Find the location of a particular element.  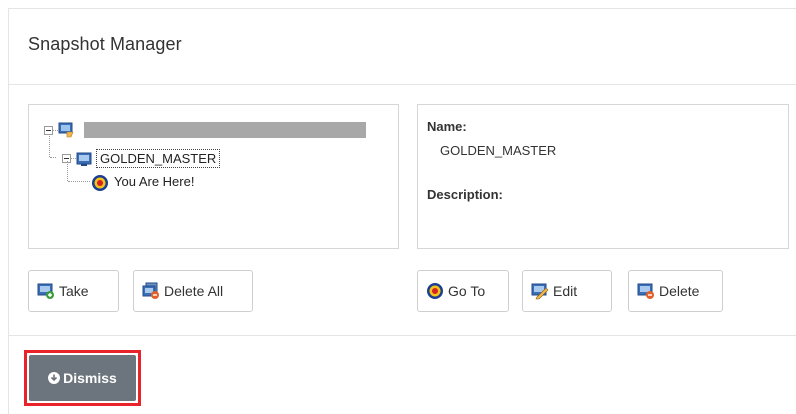

delete-snapshot-icon is located at coordinates (646, 291).